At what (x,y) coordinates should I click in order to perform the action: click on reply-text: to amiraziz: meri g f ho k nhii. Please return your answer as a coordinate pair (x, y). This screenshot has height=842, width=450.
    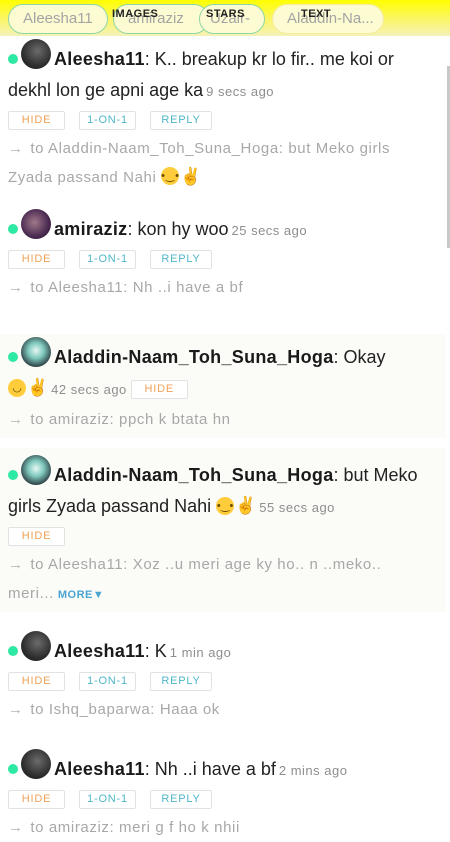
    Looking at the image, I should click on (135, 827).